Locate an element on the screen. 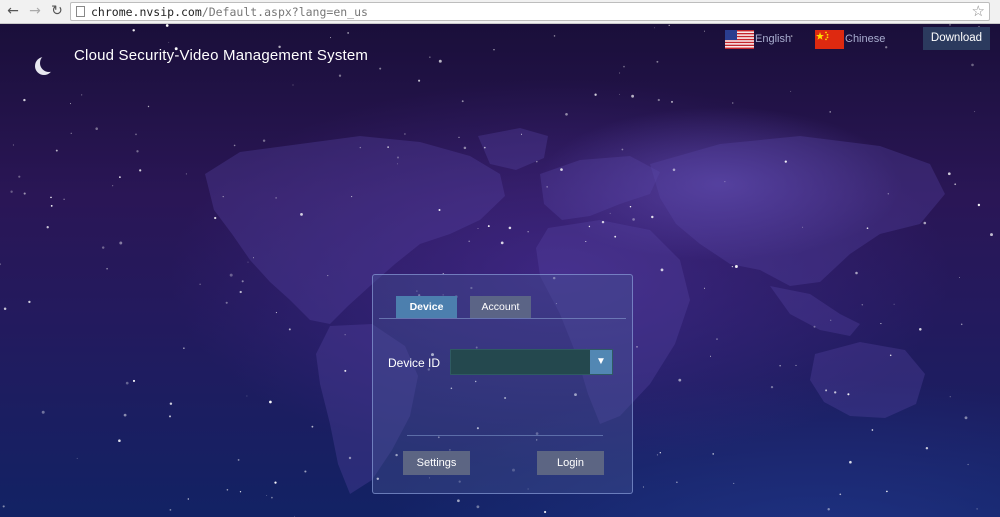 The height and width of the screenshot is (517, 1000). login-button: Login is located at coordinates (570, 463).